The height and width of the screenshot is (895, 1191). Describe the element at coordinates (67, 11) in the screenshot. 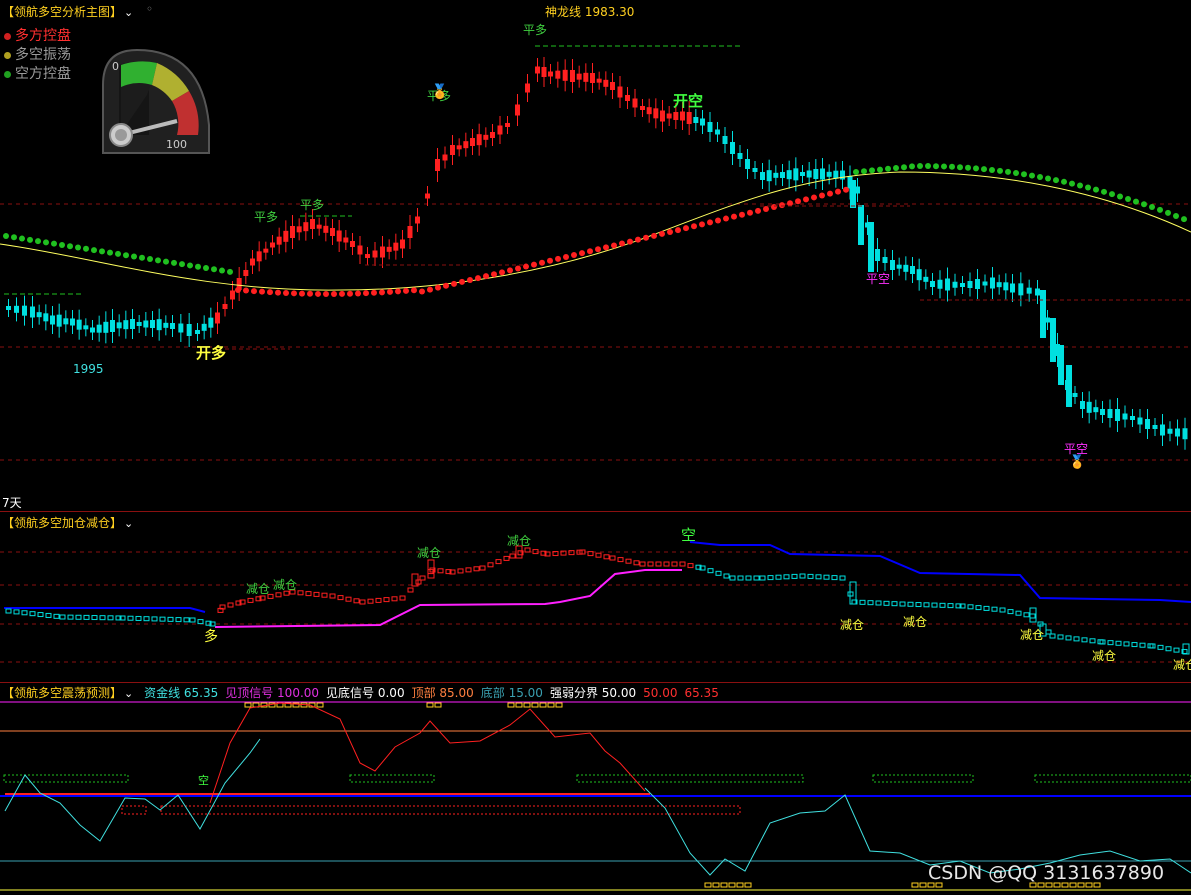

I see `main-chart-title: 【领航多空分析主图】 ⌄` at that location.